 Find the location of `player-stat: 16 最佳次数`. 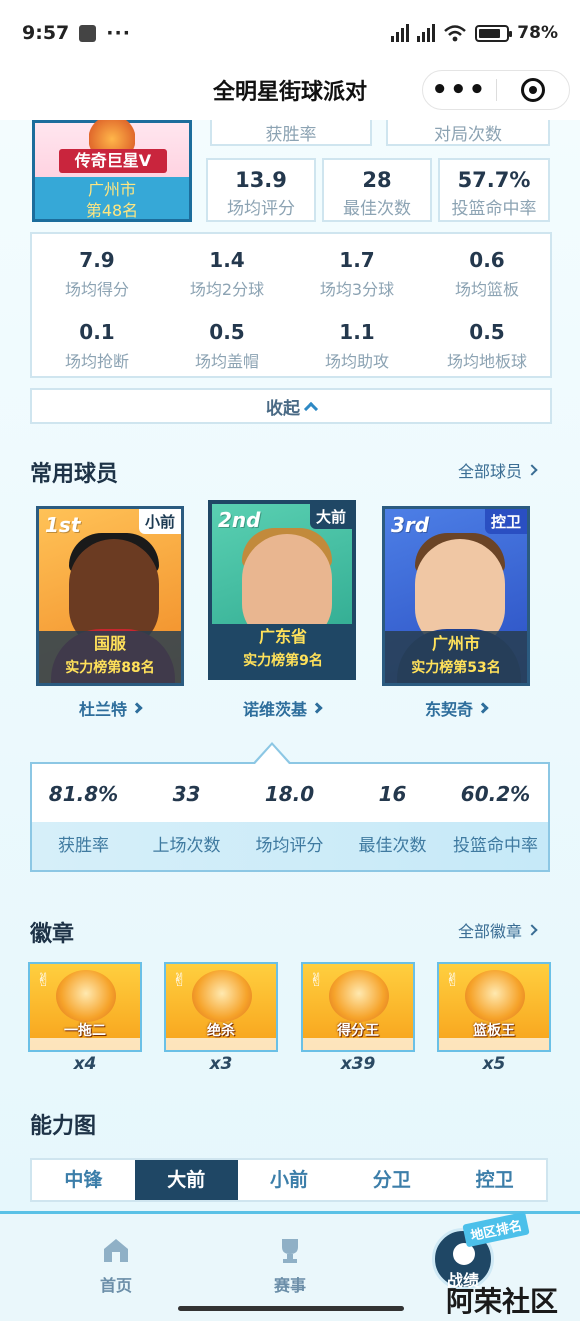

player-stat: 16 最佳次数 is located at coordinates (392, 824).